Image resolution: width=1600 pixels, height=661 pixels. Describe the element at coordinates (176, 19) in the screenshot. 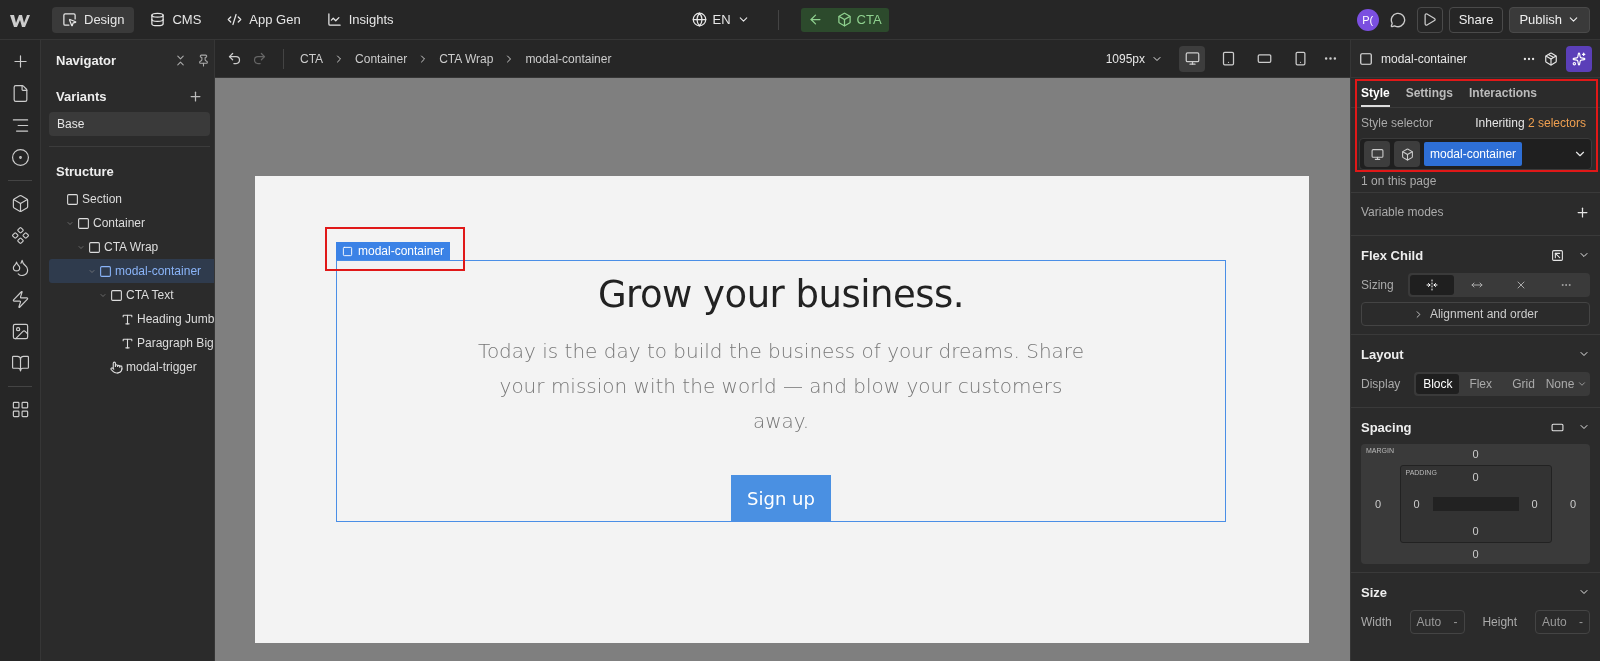

I see `mode-tab: CMS` at that location.